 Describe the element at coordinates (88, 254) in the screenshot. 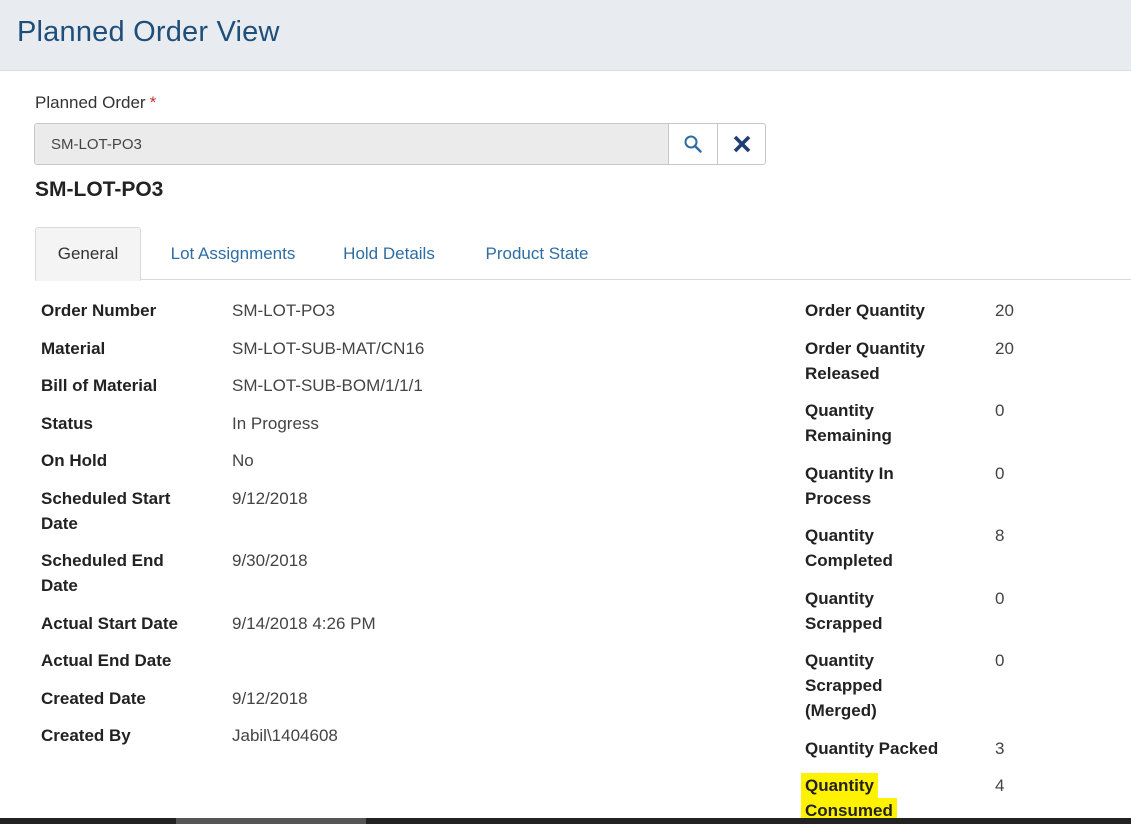

I see `tab-general: General` at that location.